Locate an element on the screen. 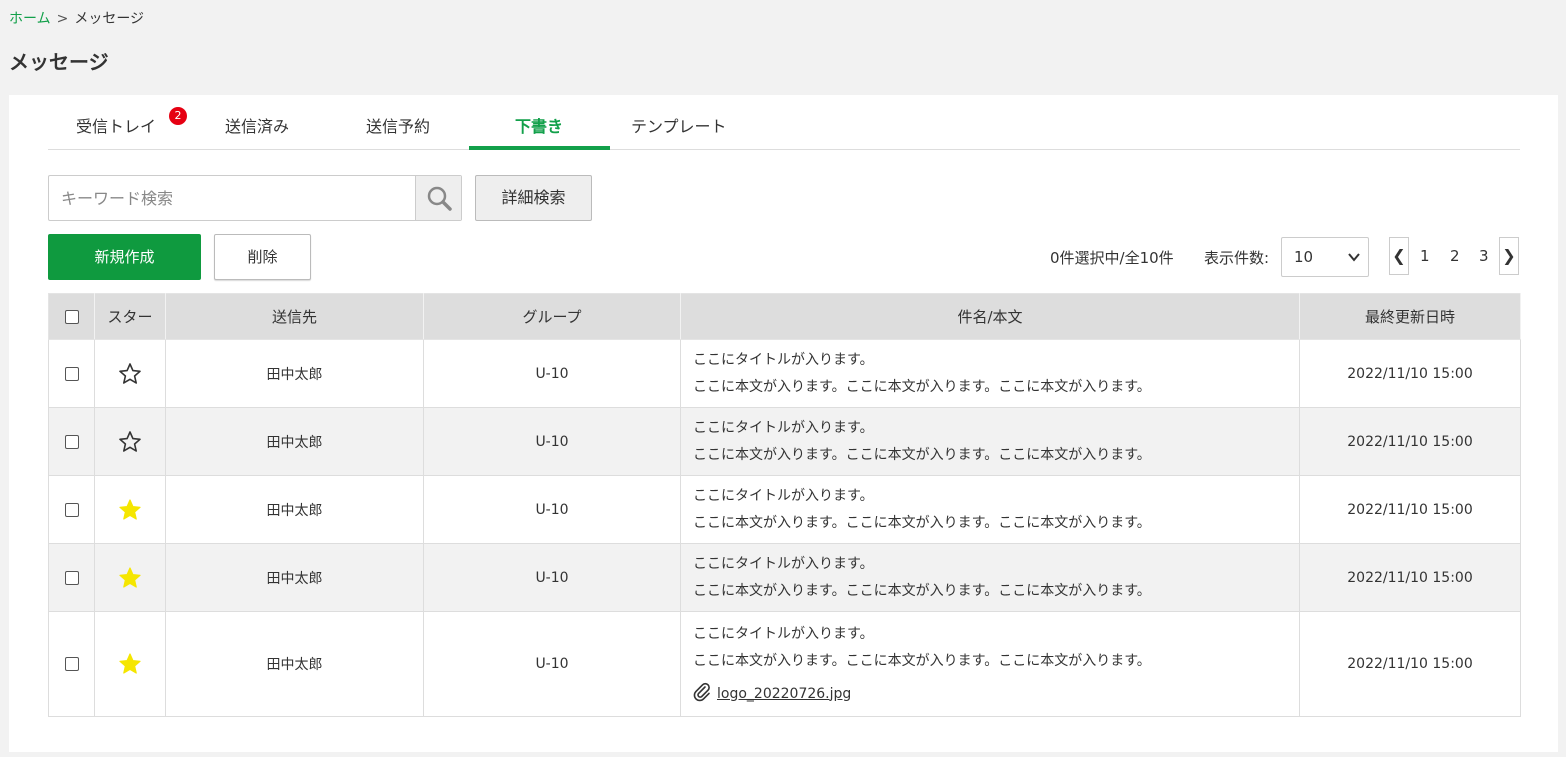 Image resolution: width=1566 pixels, height=757 pixels. search-button is located at coordinates (438, 198).